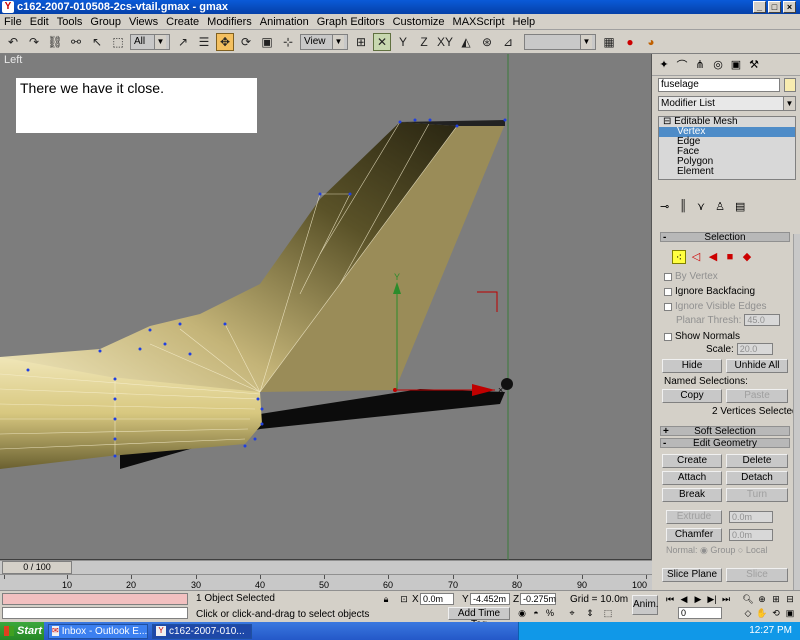 The height and width of the screenshot is (640, 800). What do you see at coordinates (630, 42) in the screenshot?
I see `render-icon: ●` at bounding box center [630, 42].